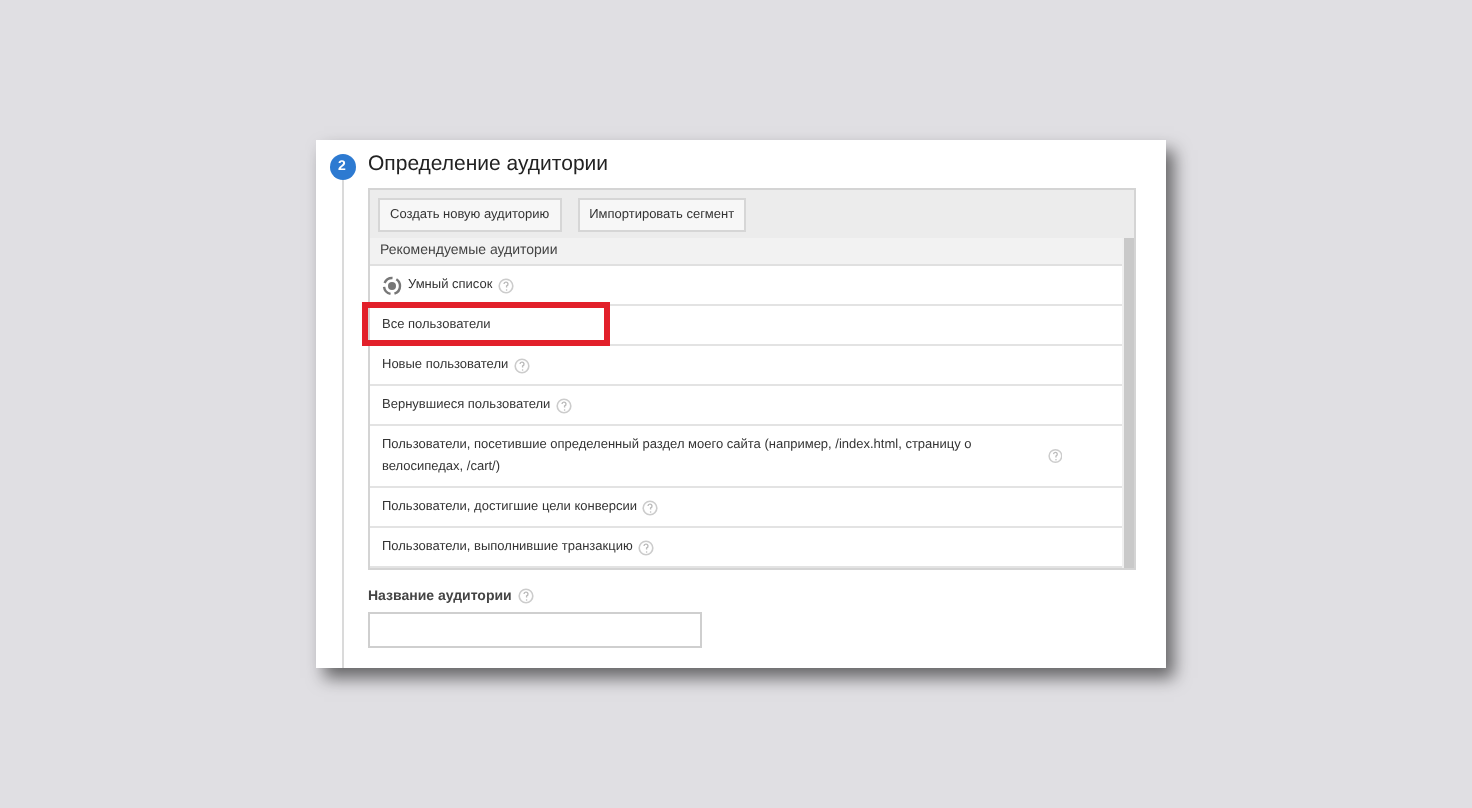 Image resolution: width=1472 pixels, height=808 pixels. What do you see at coordinates (489, 166) in the screenshot?
I see `step-title: Определение аудитории` at bounding box center [489, 166].